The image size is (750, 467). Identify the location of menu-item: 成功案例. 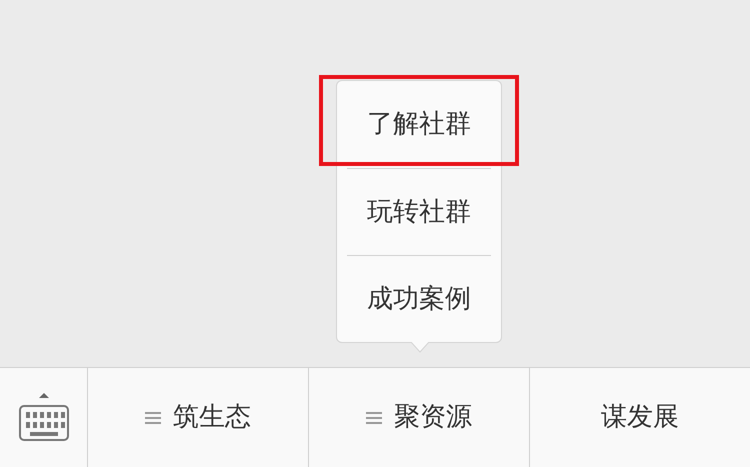
(419, 299).